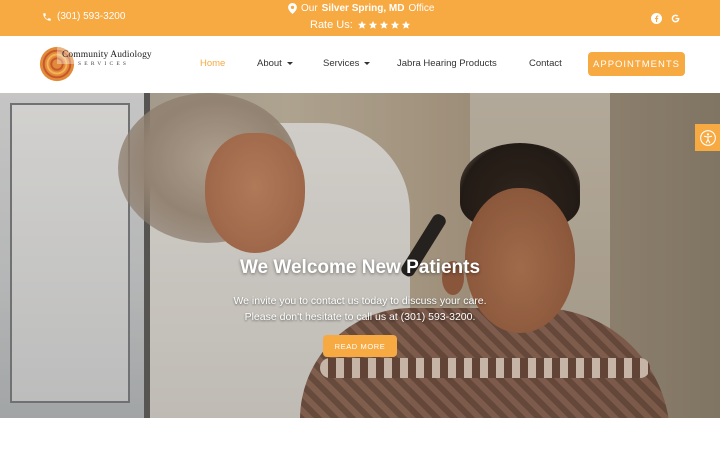  What do you see at coordinates (421, 8) in the screenshot?
I see `office-suffix: Office` at bounding box center [421, 8].